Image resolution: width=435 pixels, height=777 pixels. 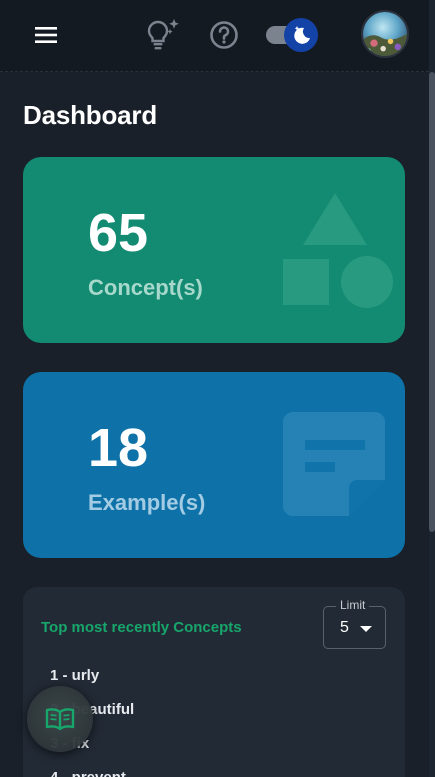 I want to click on limit-label: Limit, so click(x=353, y=605).